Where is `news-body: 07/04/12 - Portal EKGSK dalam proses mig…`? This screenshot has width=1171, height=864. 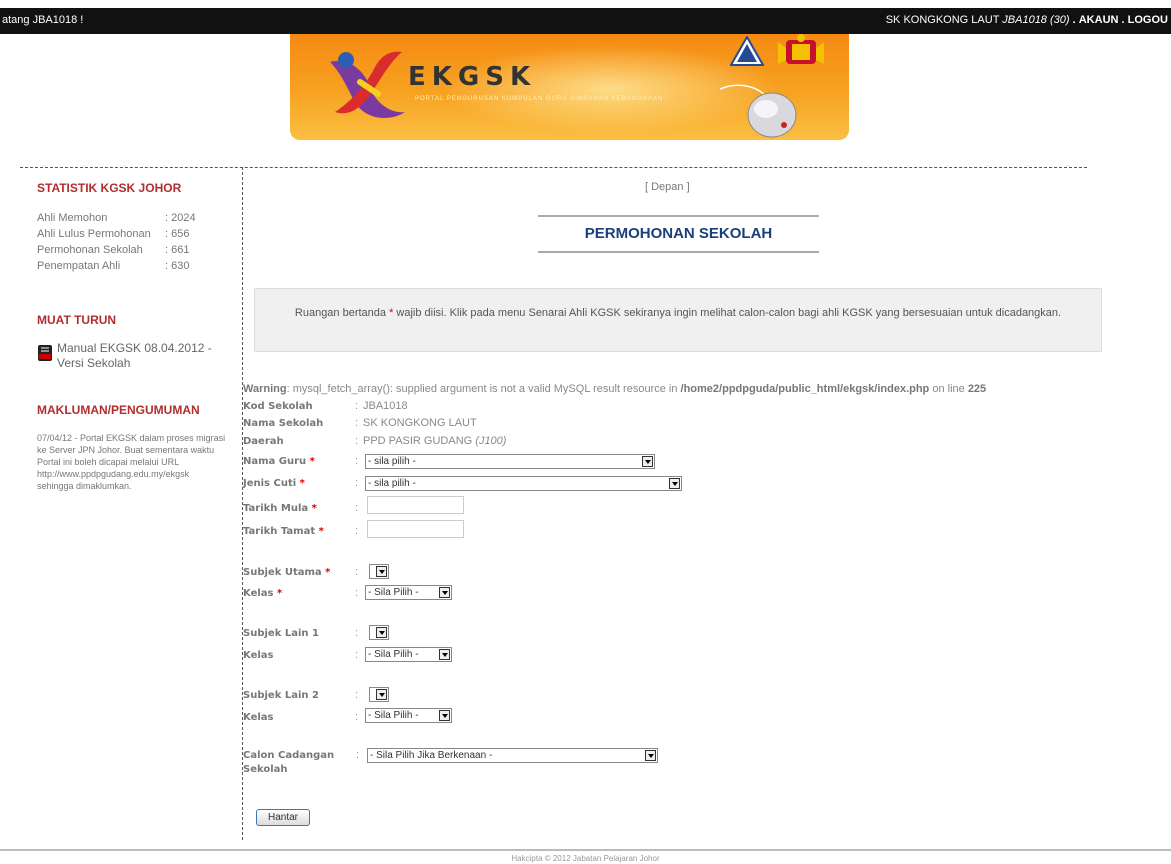
news-body: 07/04/12 - Portal EKGSK dalam proses mig… is located at coordinates (132, 462).